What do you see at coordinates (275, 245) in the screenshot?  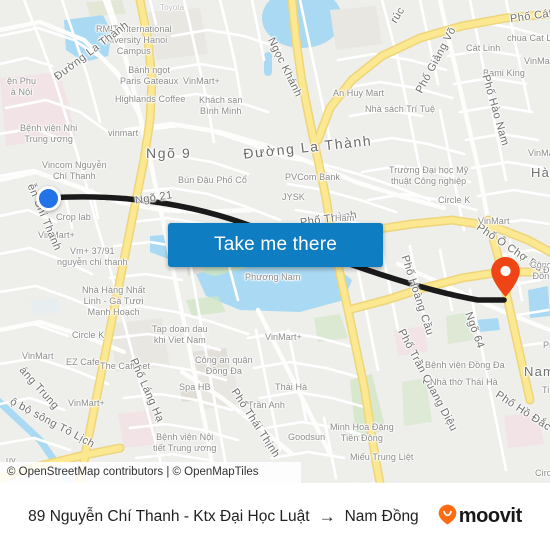 I see `take-me-there-button: Take me there` at bounding box center [275, 245].